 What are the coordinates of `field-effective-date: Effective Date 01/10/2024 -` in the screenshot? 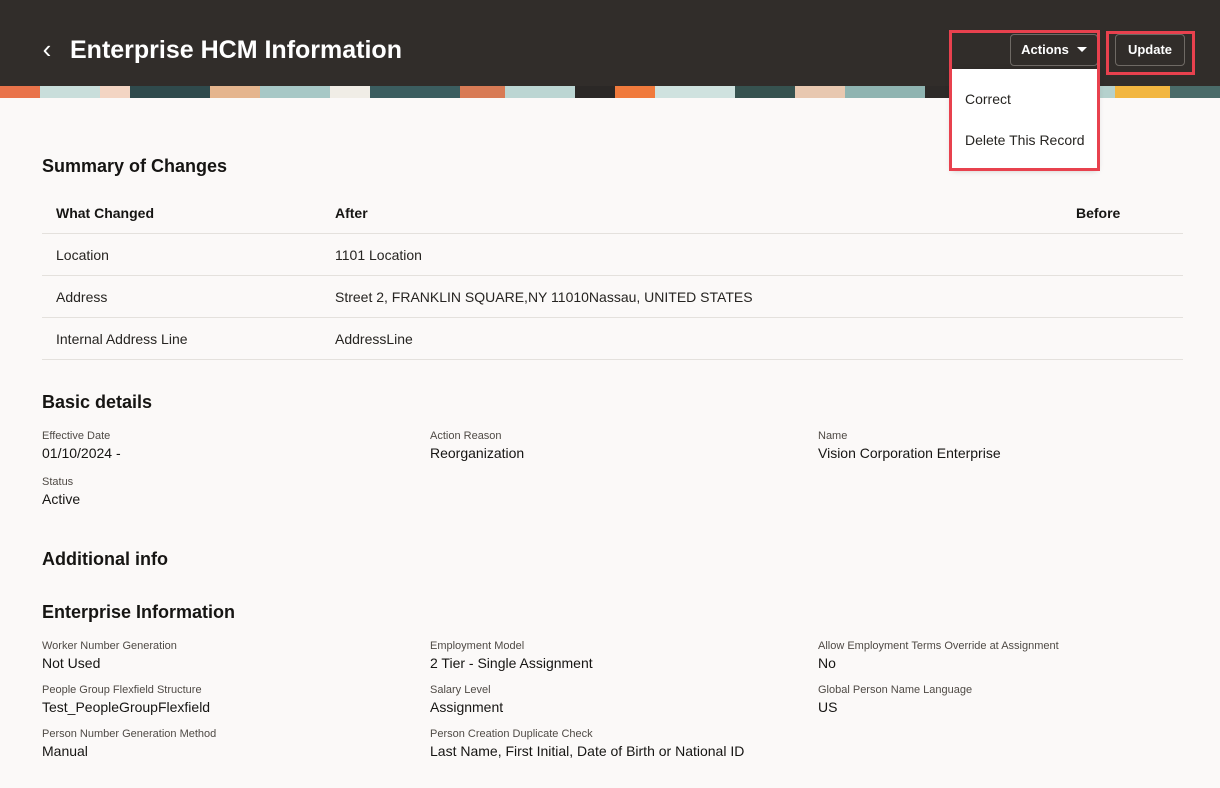 It's located at (81, 446).